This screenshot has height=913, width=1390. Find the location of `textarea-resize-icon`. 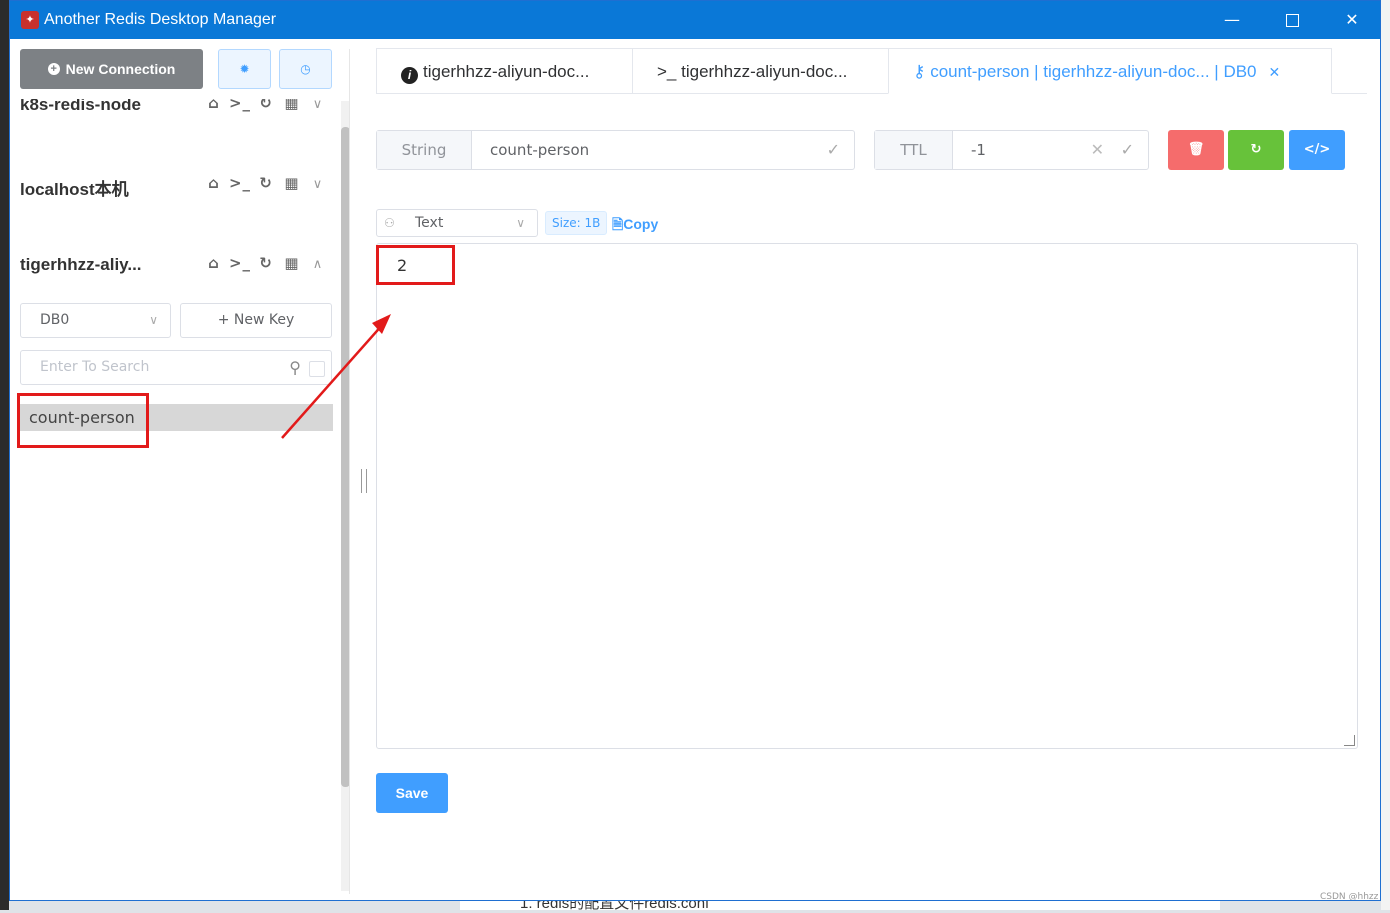

textarea-resize-icon is located at coordinates (1349, 740).